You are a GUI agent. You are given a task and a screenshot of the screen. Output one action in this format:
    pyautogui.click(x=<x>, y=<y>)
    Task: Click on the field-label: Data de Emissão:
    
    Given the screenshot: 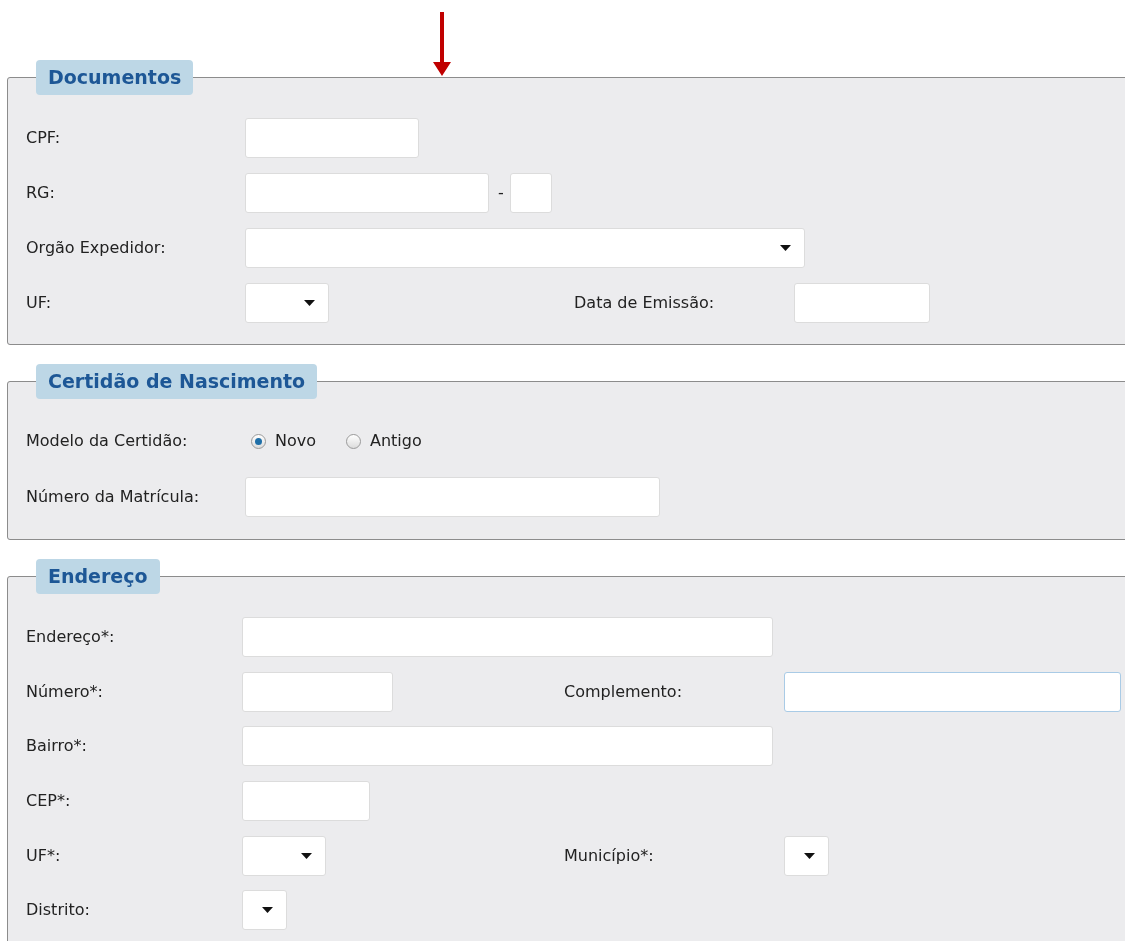 What is the action you would take?
    pyautogui.click(x=644, y=302)
    